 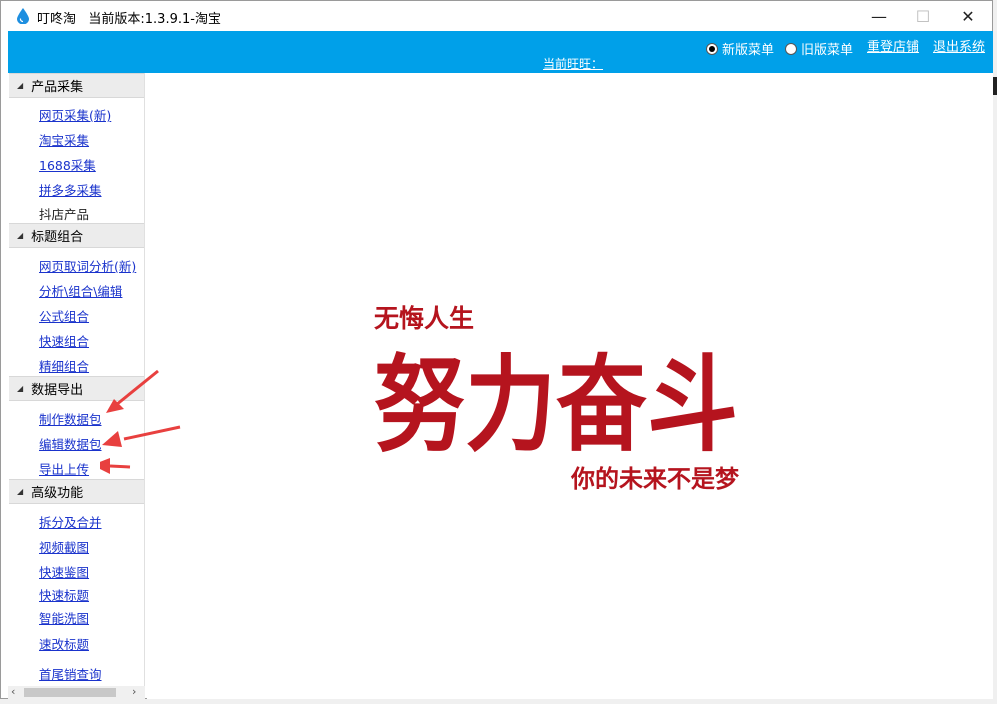 What do you see at coordinates (995, 86) in the screenshot?
I see `background-window-edge` at bounding box center [995, 86].